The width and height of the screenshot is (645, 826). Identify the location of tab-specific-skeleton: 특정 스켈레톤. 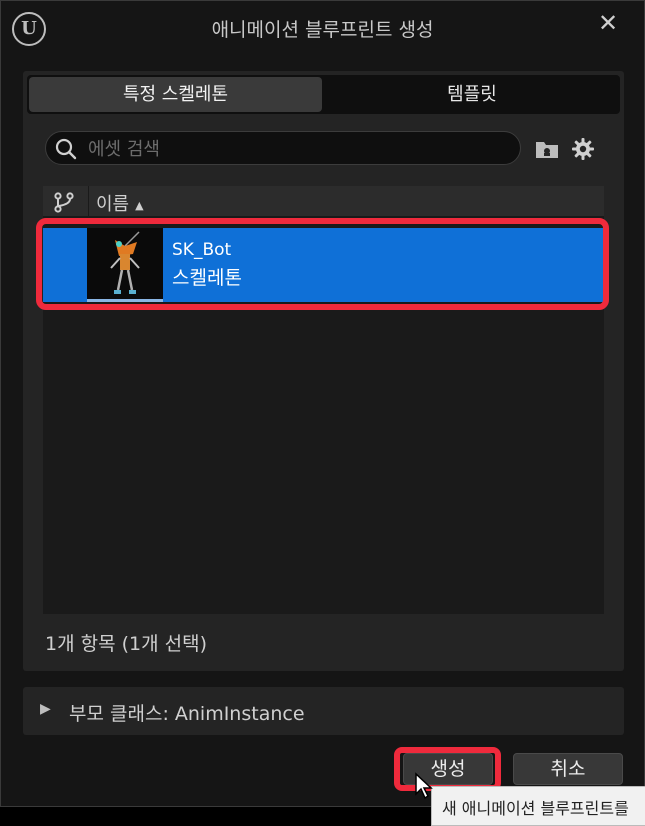
(175, 94).